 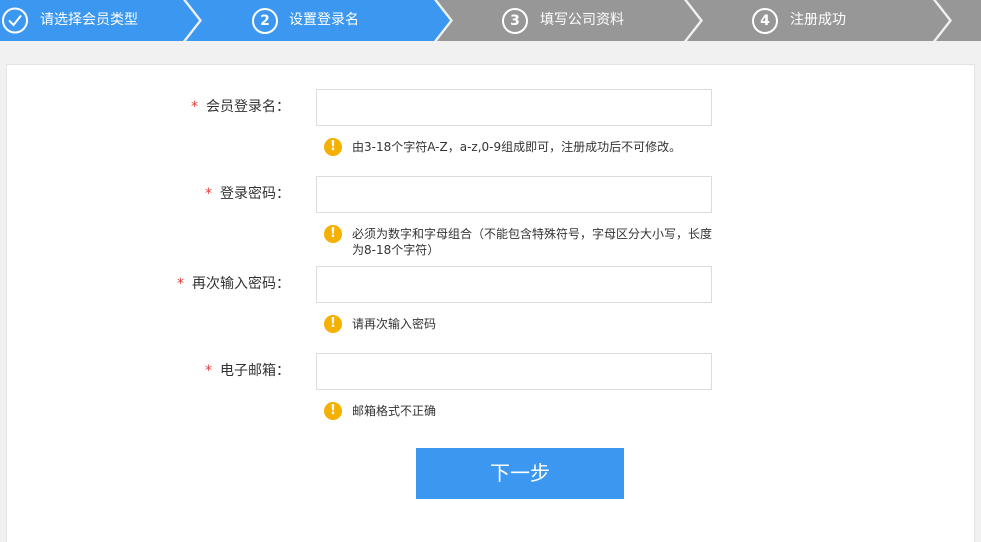 I want to click on confirm-password-hint-text: 请再次输入密码, so click(x=394, y=324).